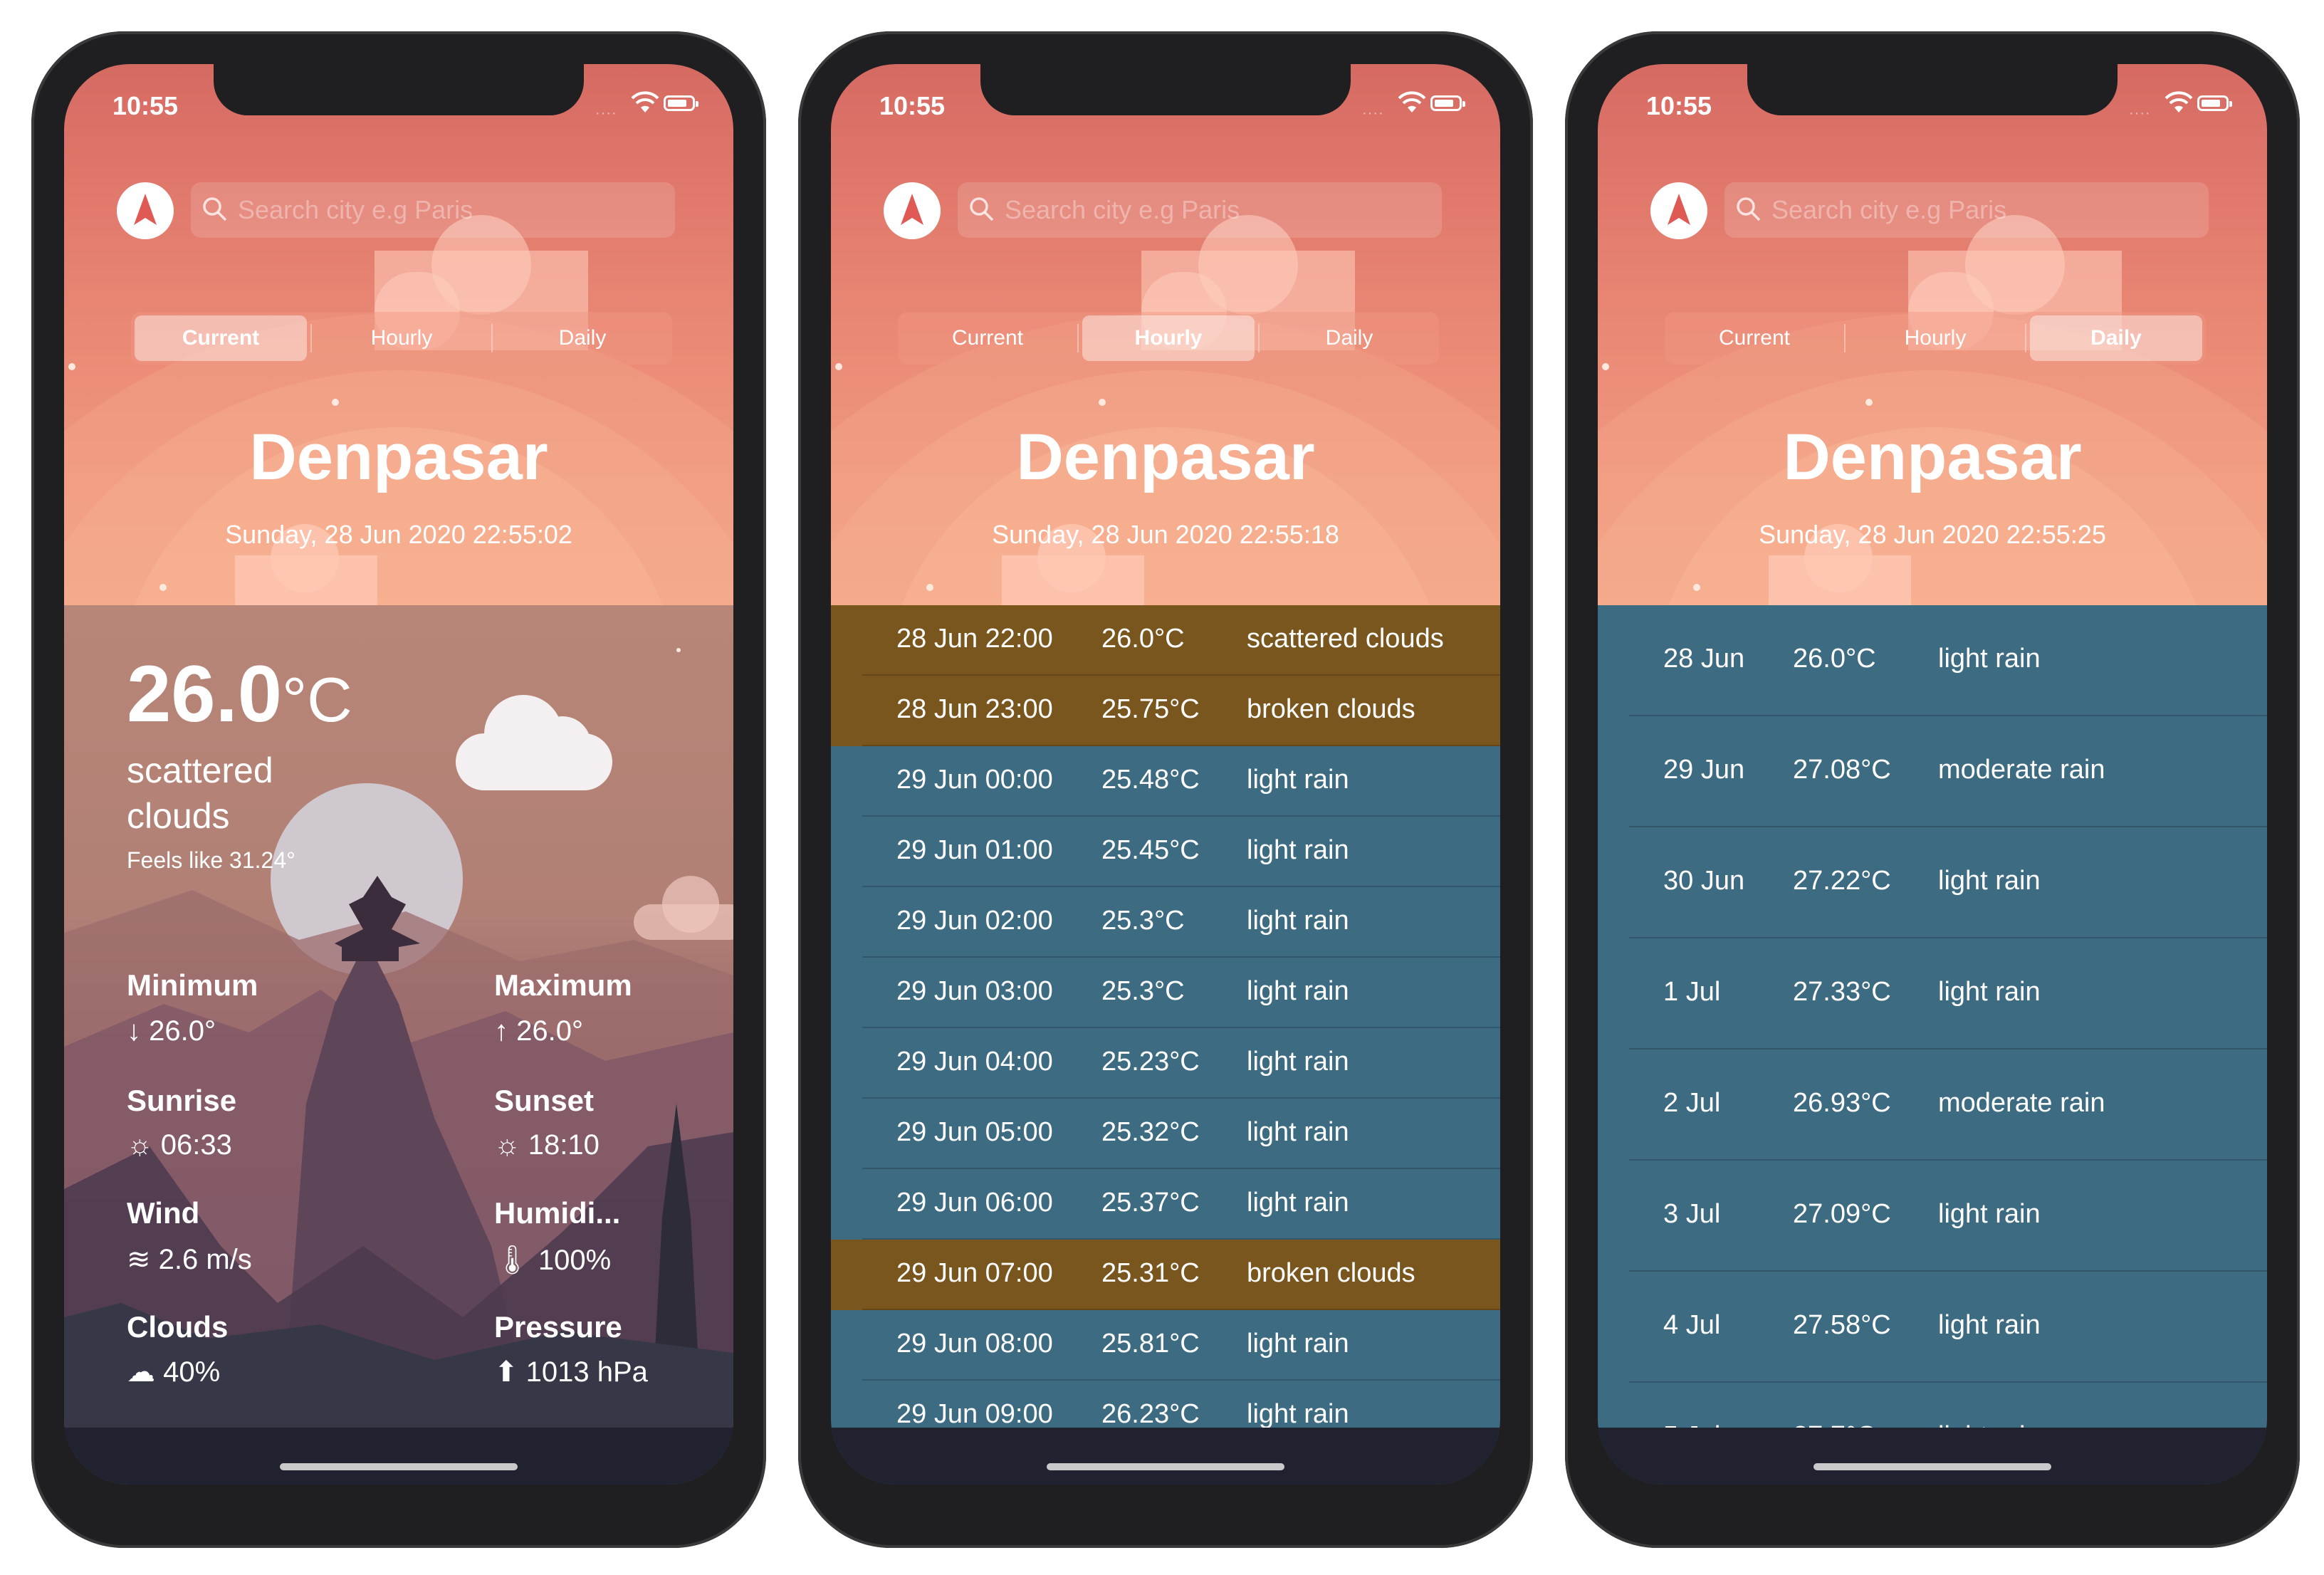 The image size is (2324, 1575). Describe the element at coordinates (182, 1100) in the screenshot. I see `sunrise-label: Sunrise` at that location.